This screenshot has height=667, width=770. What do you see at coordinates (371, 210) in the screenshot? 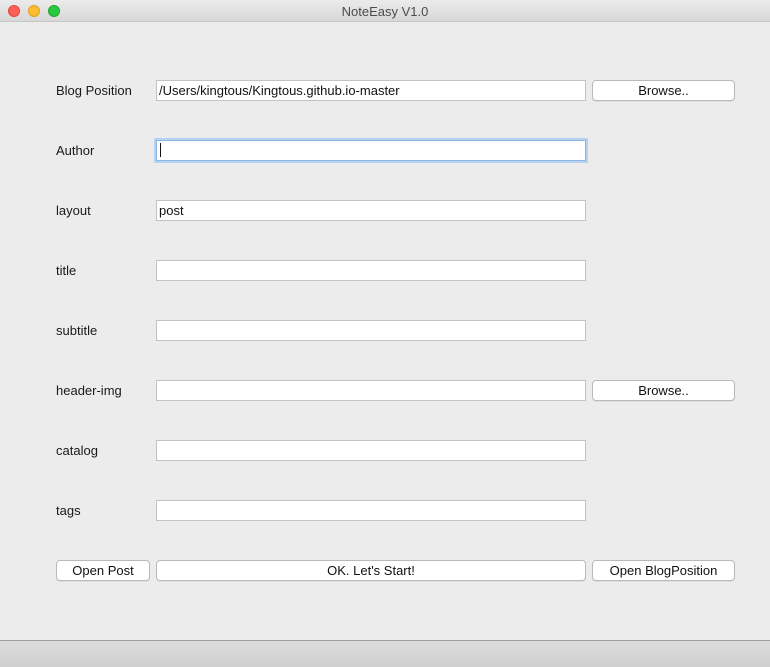
I see `layout-input: post` at bounding box center [371, 210].